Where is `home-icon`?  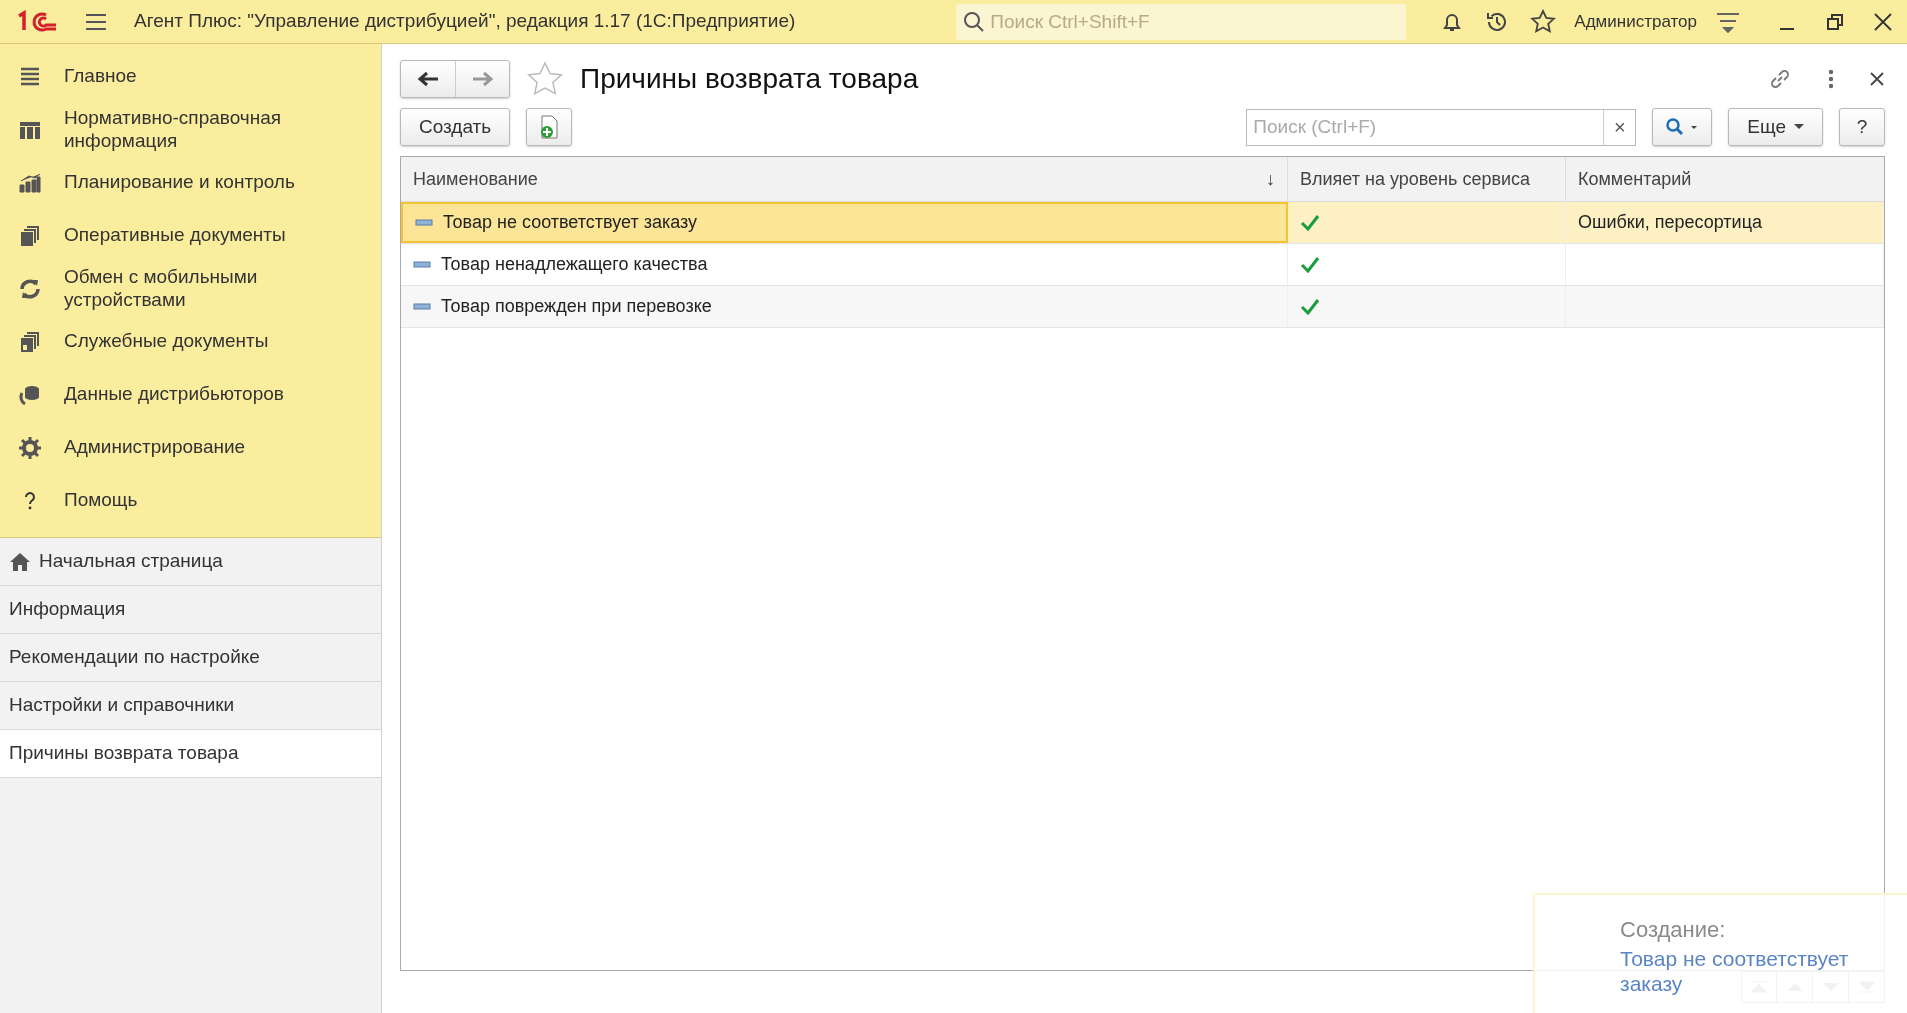 home-icon is located at coordinates (20, 561).